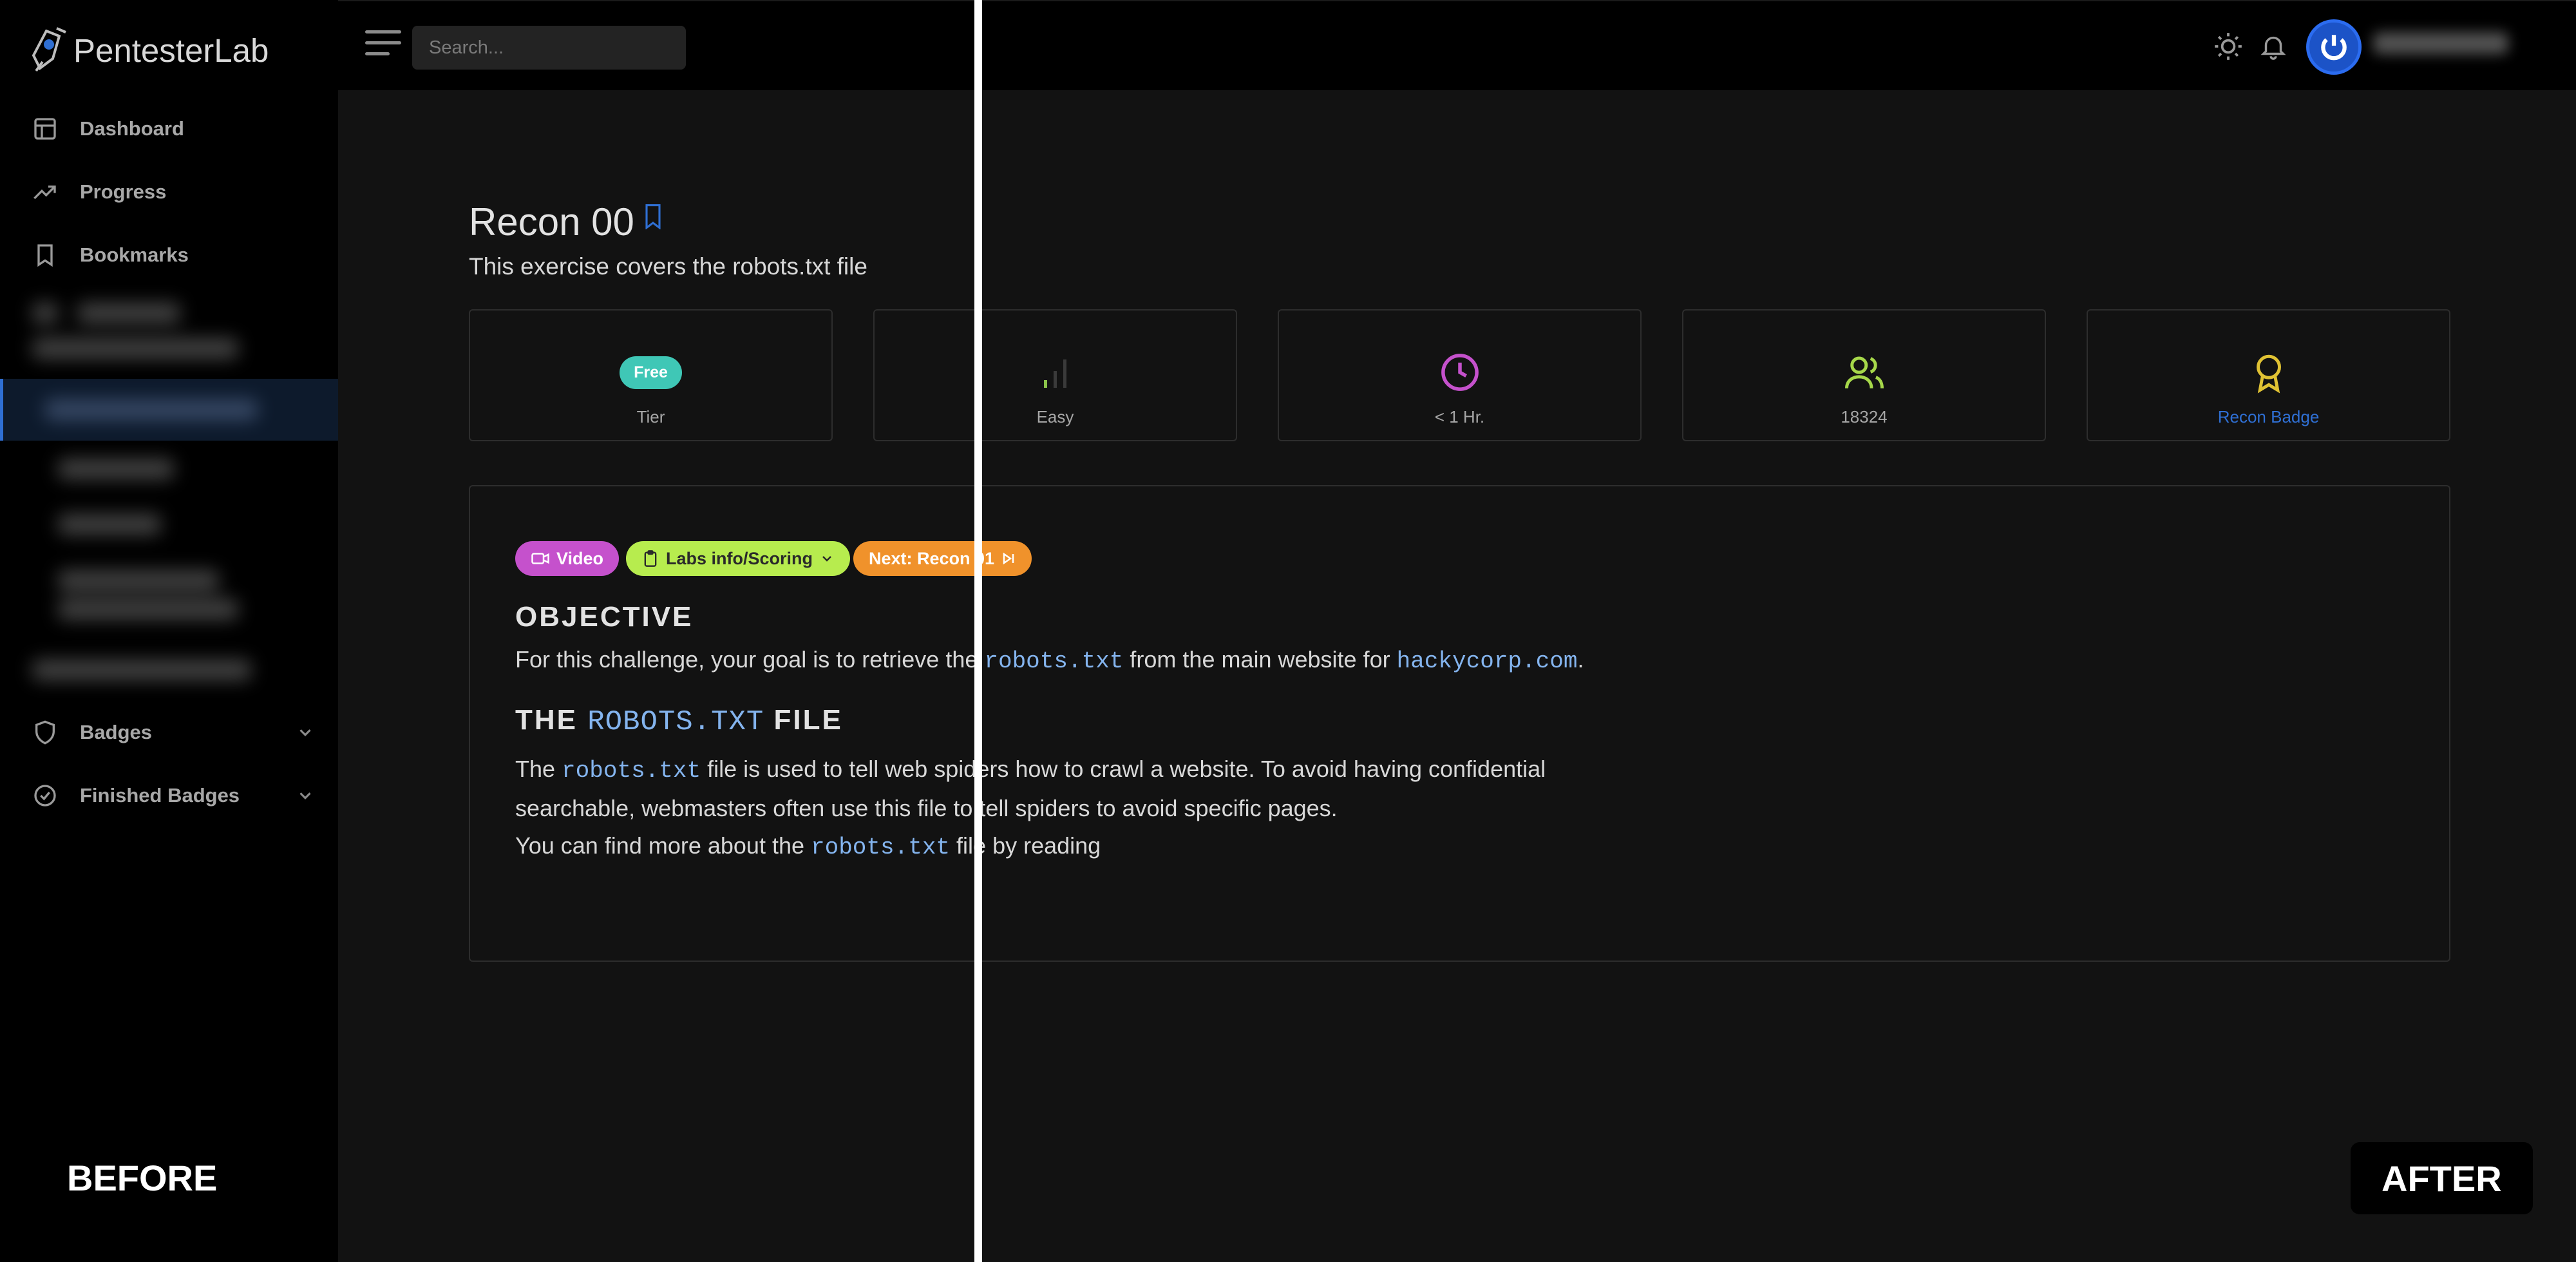 The width and height of the screenshot is (2576, 1262). I want to click on robots-heading: THE ROBOTS.TXT FILE, so click(679, 721).